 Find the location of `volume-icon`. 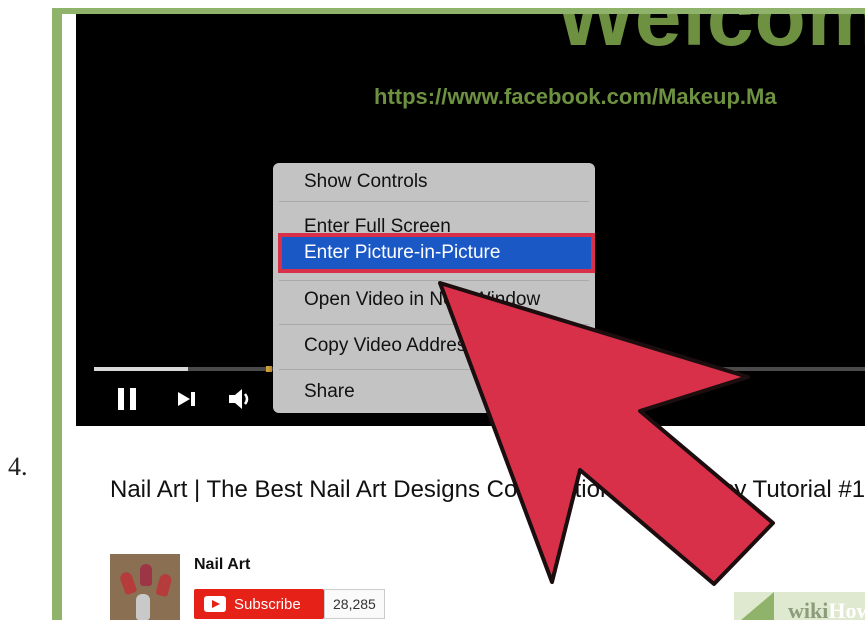

volume-icon is located at coordinates (239, 399).